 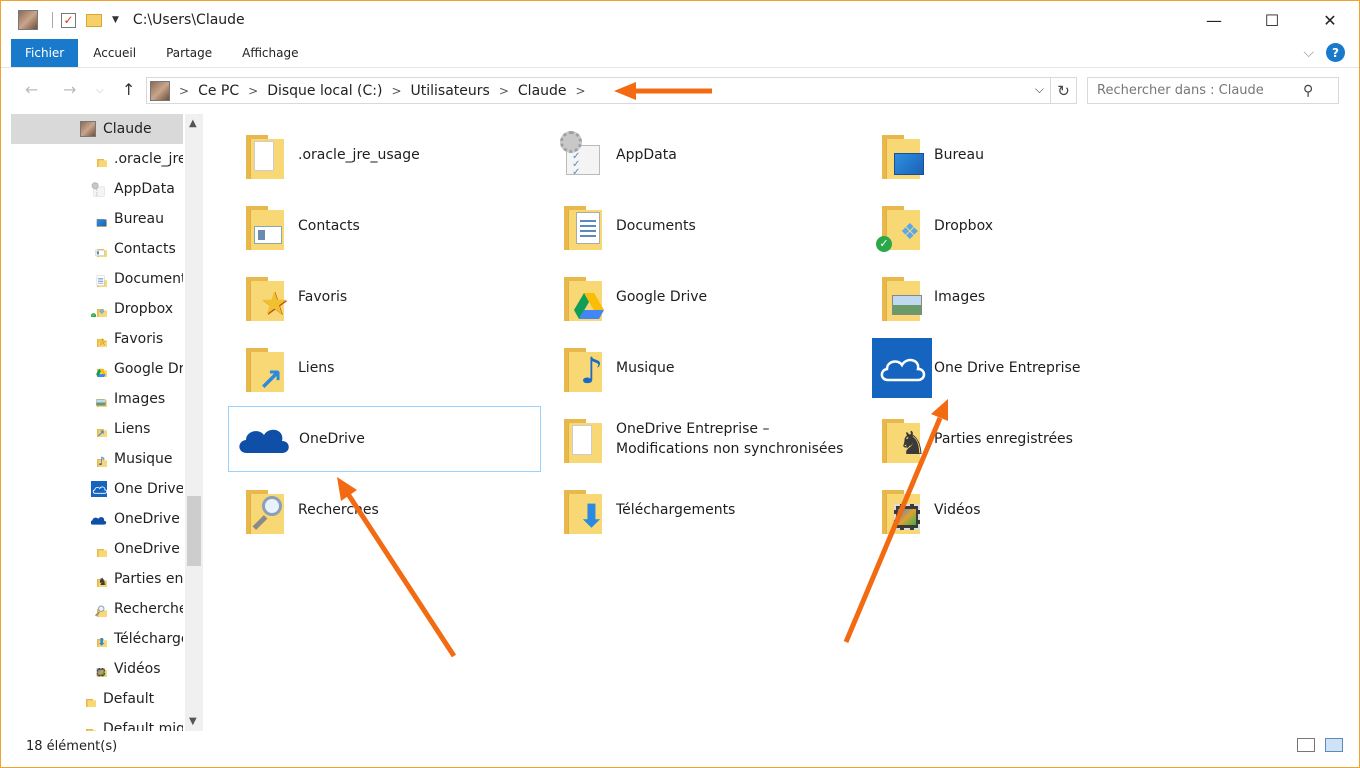 What do you see at coordinates (147, 519) in the screenshot?
I see `sidebar-item-label: OneDrive` at bounding box center [147, 519].